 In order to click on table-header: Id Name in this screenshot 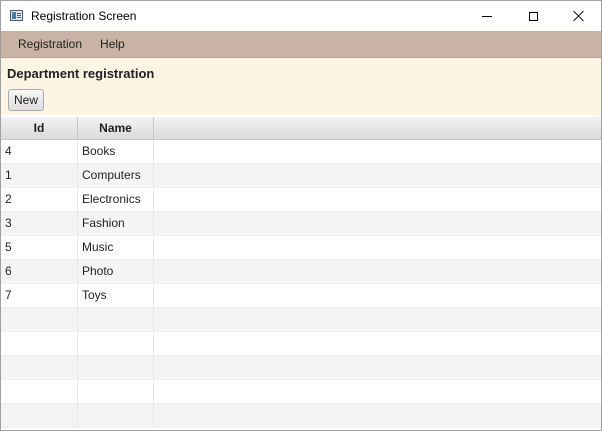, I will do `click(301, 128)`.